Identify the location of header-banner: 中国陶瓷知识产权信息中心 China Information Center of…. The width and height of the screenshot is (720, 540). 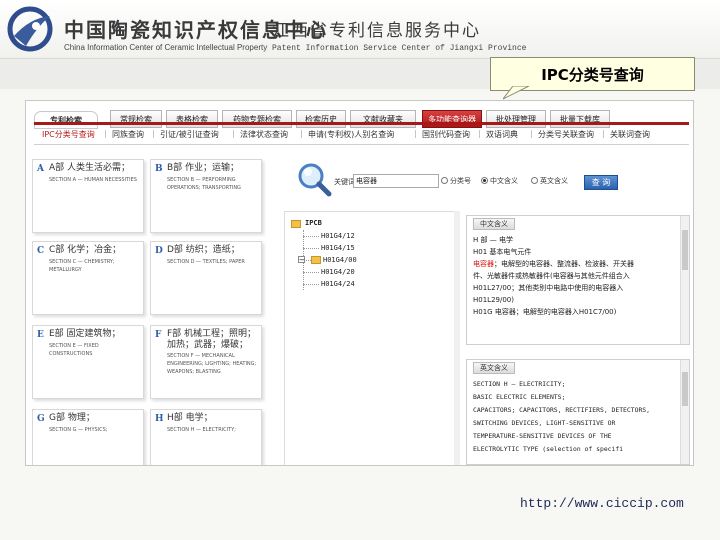
(360, 29).